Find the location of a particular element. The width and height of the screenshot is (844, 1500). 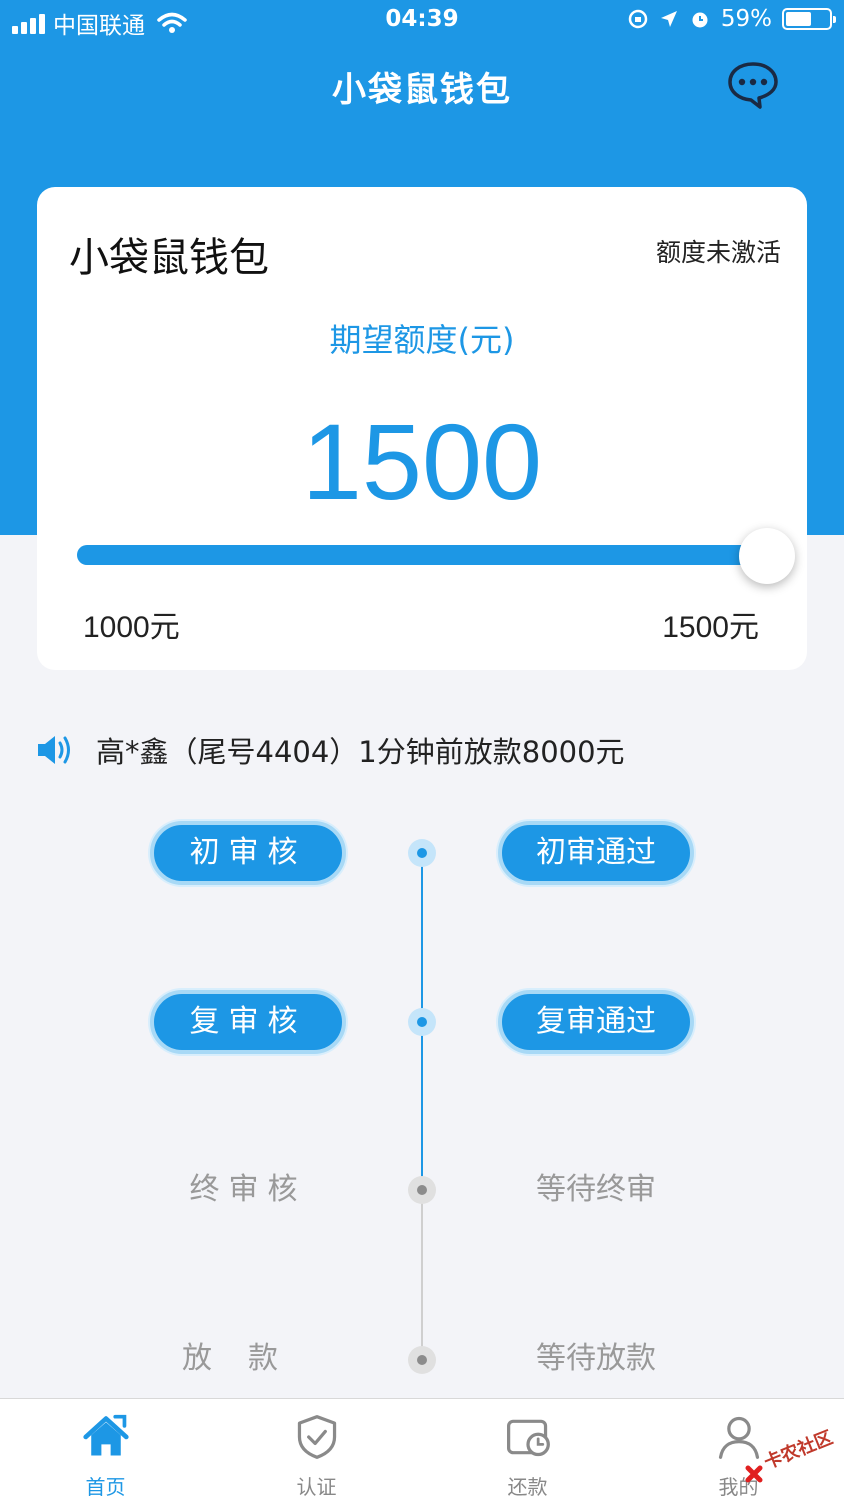

amount-label: 期望额度(元) is located at coordinates (422, 340).